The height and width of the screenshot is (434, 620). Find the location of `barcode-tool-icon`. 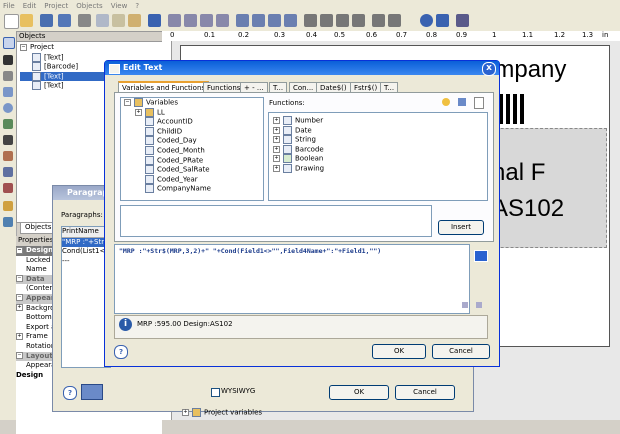

barcode-tool-icon is located at coordinates (8, 140).